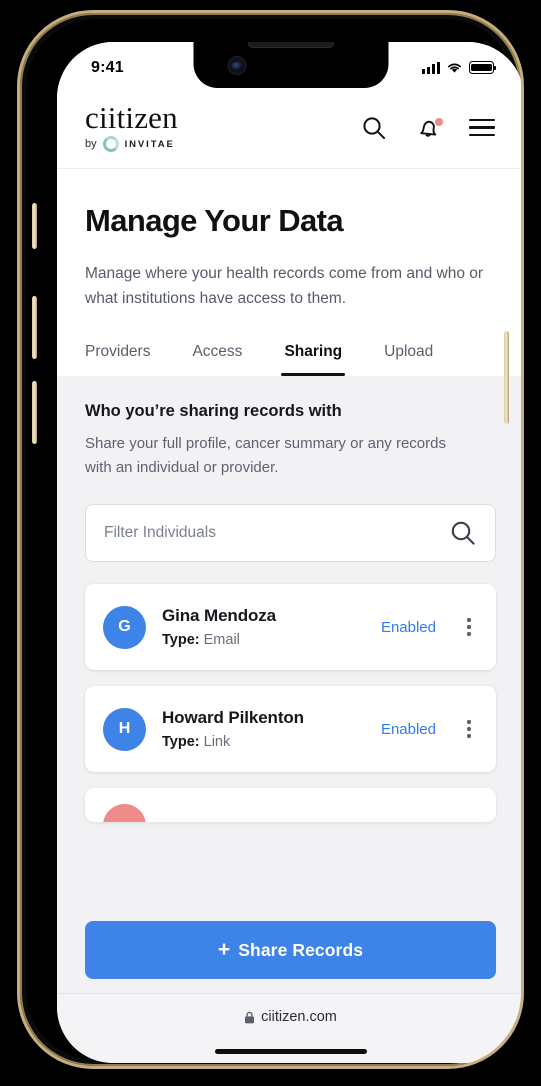 The height and width of the screenshot is (1086, 541). I want to click on invitae-ring-icon, so click(110, 144).